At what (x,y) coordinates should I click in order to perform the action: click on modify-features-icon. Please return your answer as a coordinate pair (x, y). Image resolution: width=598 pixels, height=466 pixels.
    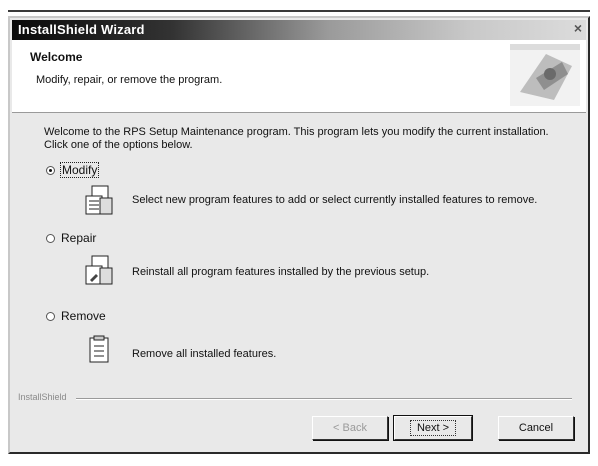
    Looking at the image, I should click on (99, 200).